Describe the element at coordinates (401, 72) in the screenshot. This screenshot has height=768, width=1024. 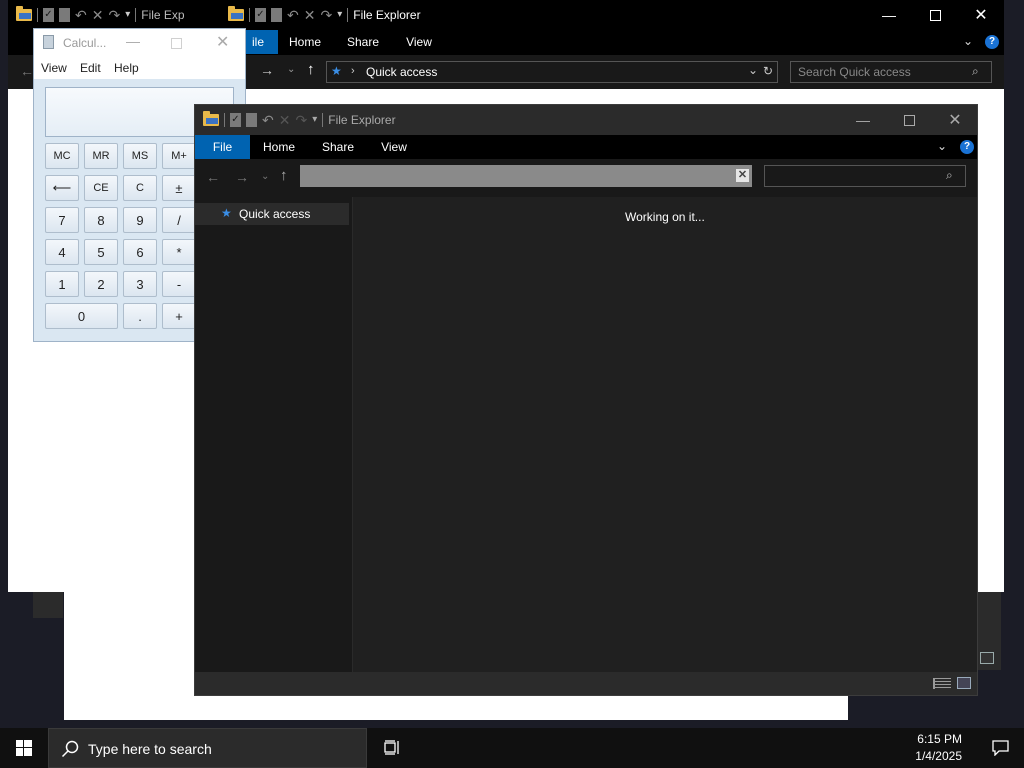
I see `breadcrumb: Quick access` at that location.